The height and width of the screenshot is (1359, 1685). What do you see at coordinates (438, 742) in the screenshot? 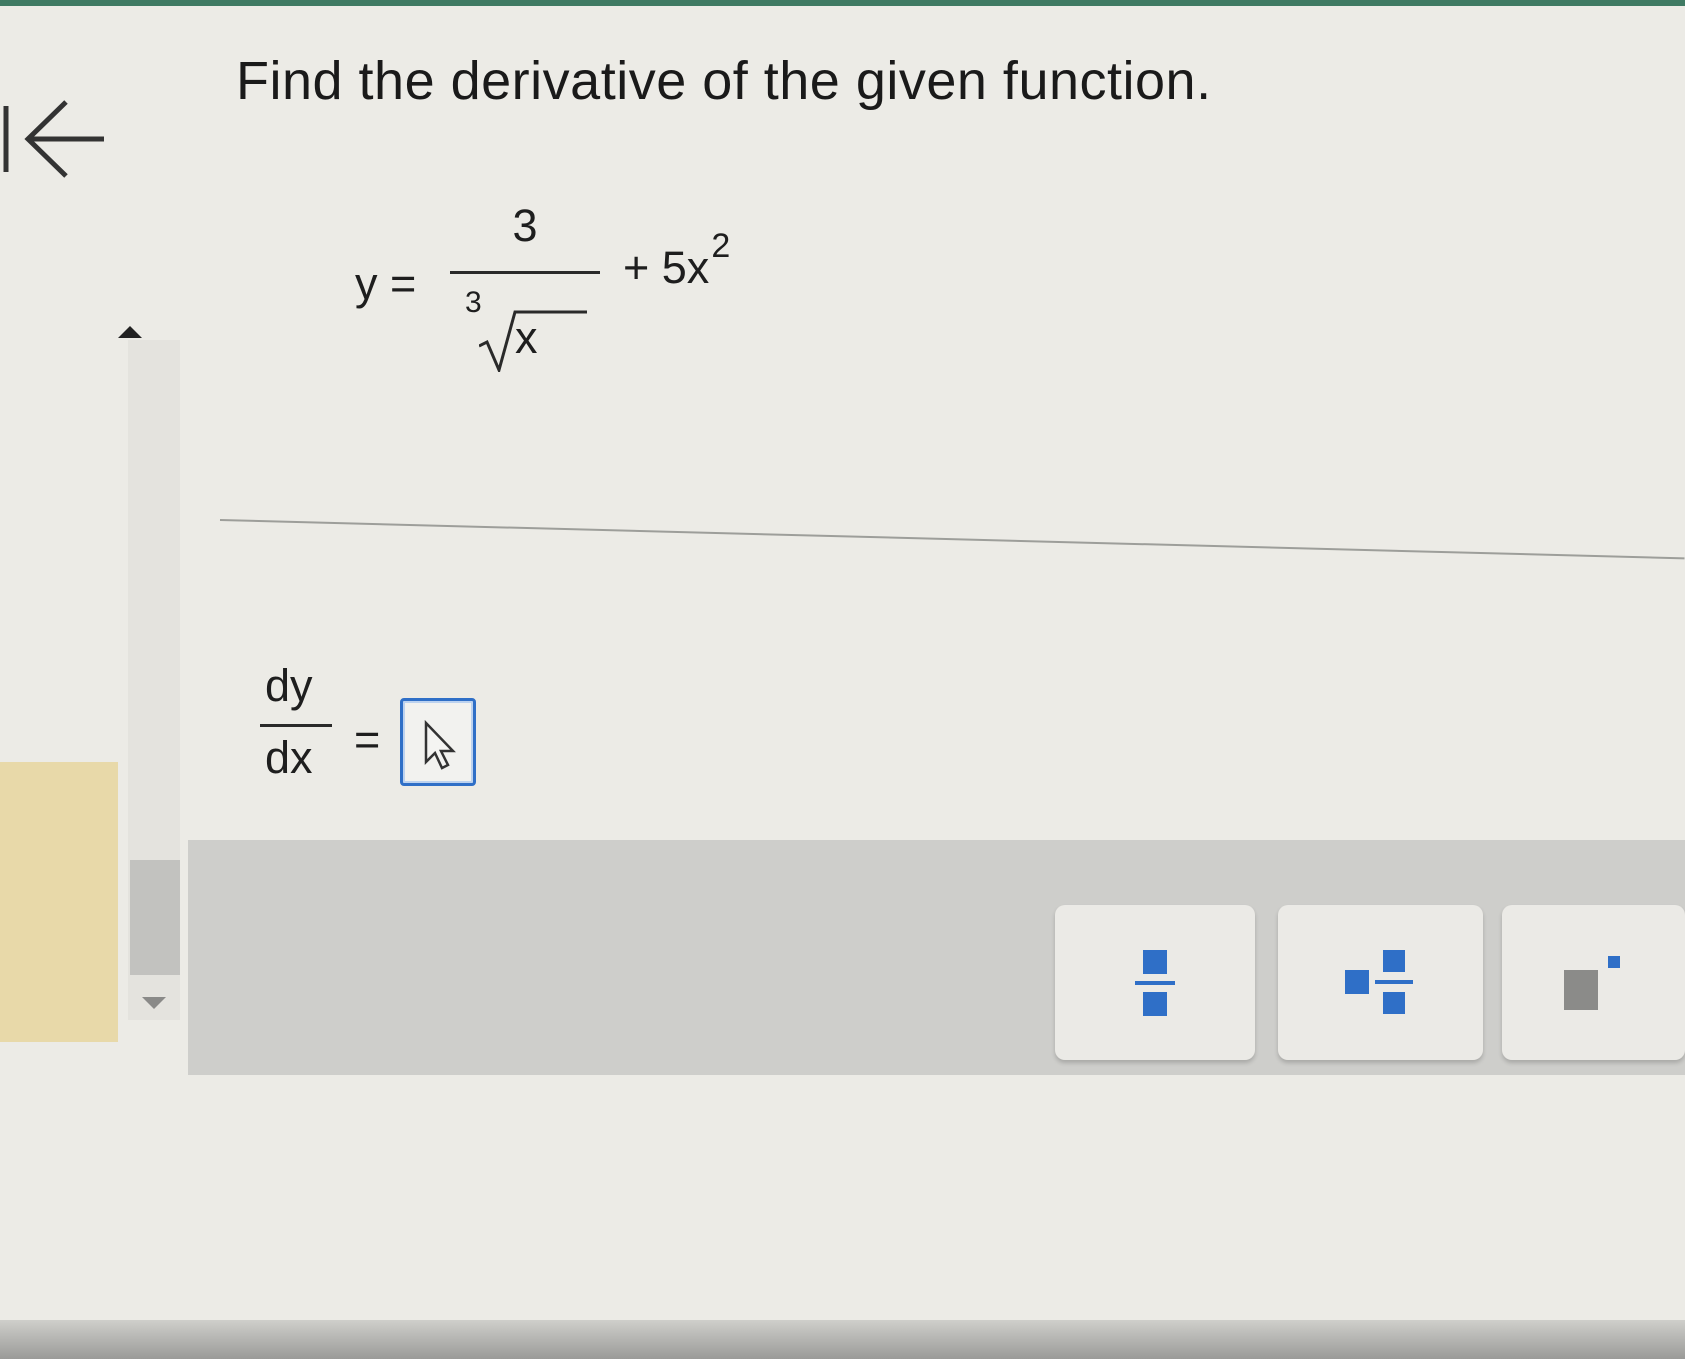
I see `answer-input` at bounding box center [438, 742].